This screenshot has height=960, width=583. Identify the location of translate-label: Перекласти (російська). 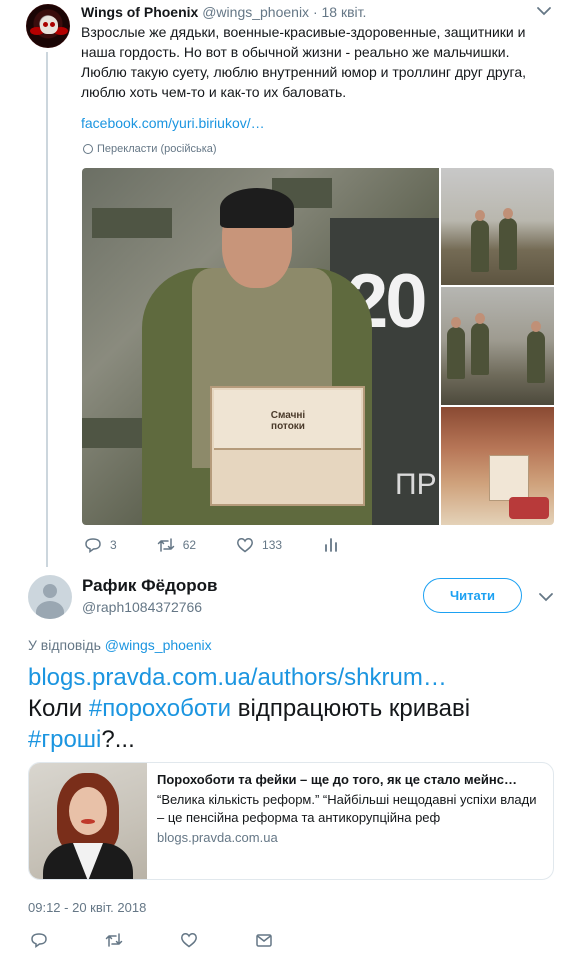
(157, 149).